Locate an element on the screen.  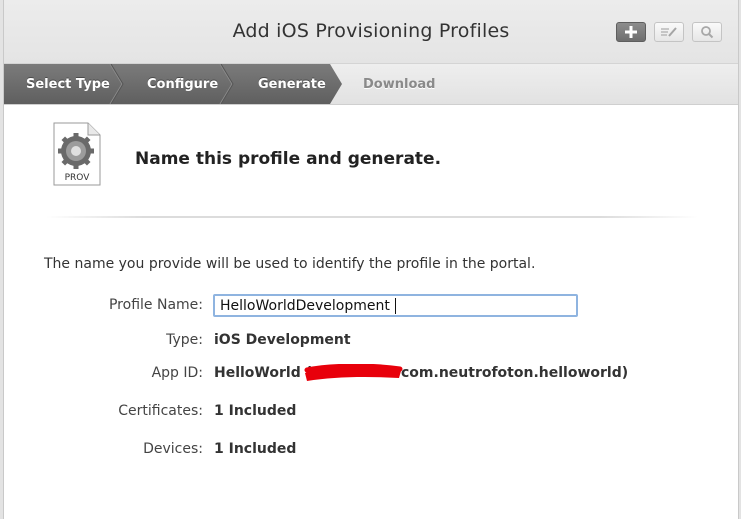
step-progress-bar: Select Type Configure Generate Download is located at coordinates (371, 84).